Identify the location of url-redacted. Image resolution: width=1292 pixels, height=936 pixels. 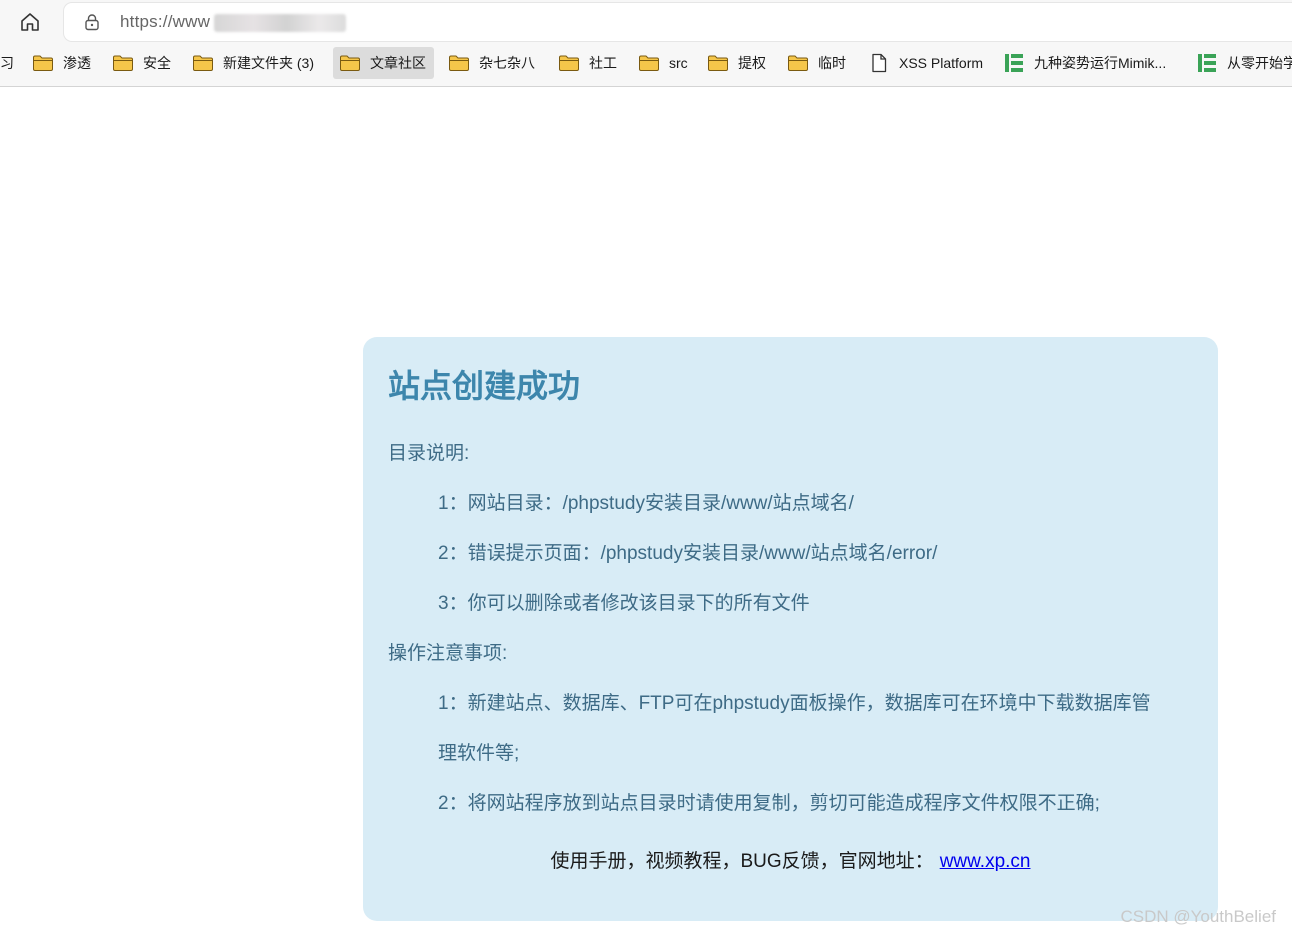
(280, 23).